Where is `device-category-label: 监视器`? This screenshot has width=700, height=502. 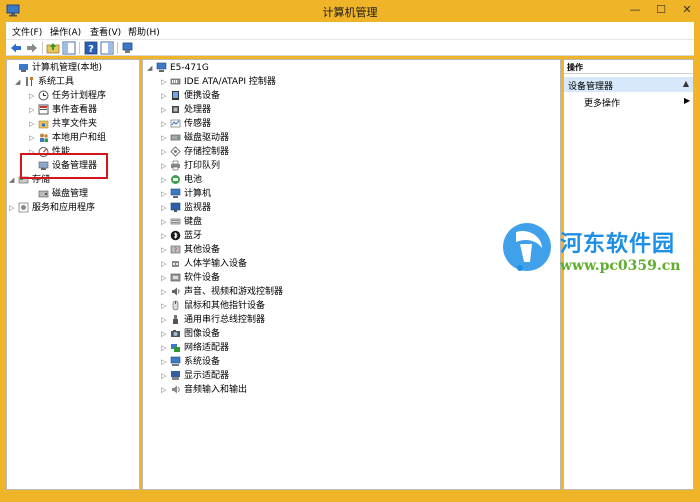
device-category-label: 监视器 is located at coordinates (198, 208).